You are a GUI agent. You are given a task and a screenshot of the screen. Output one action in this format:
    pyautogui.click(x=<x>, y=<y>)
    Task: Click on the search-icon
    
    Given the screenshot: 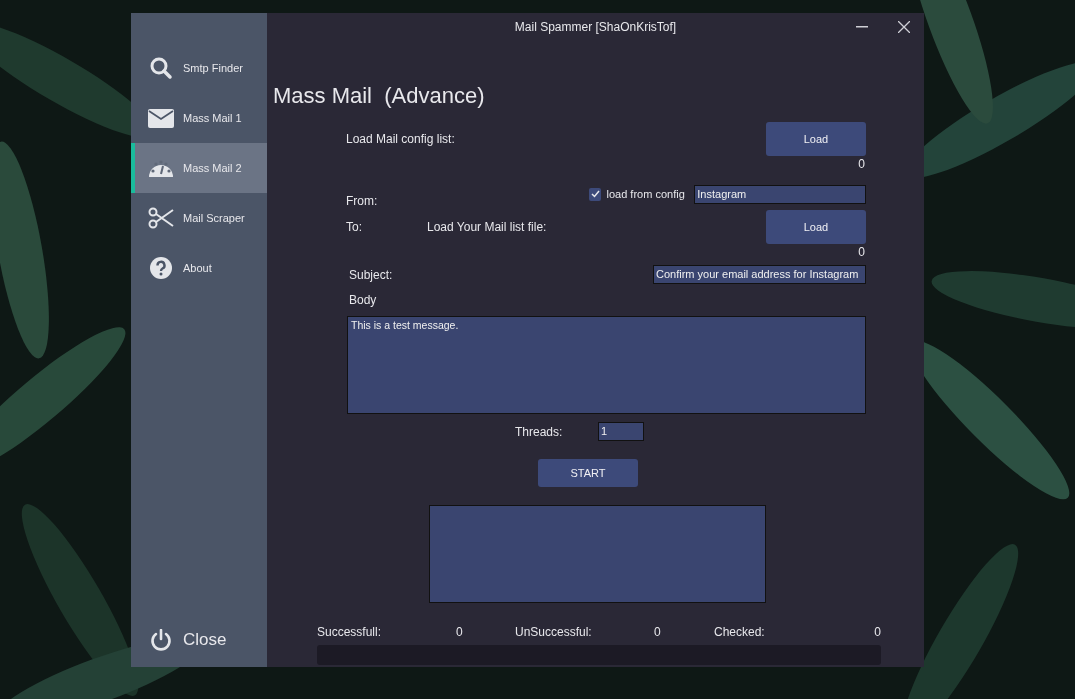 What is the action you would take?
    pyautogui.click(x=161, y=68)
    